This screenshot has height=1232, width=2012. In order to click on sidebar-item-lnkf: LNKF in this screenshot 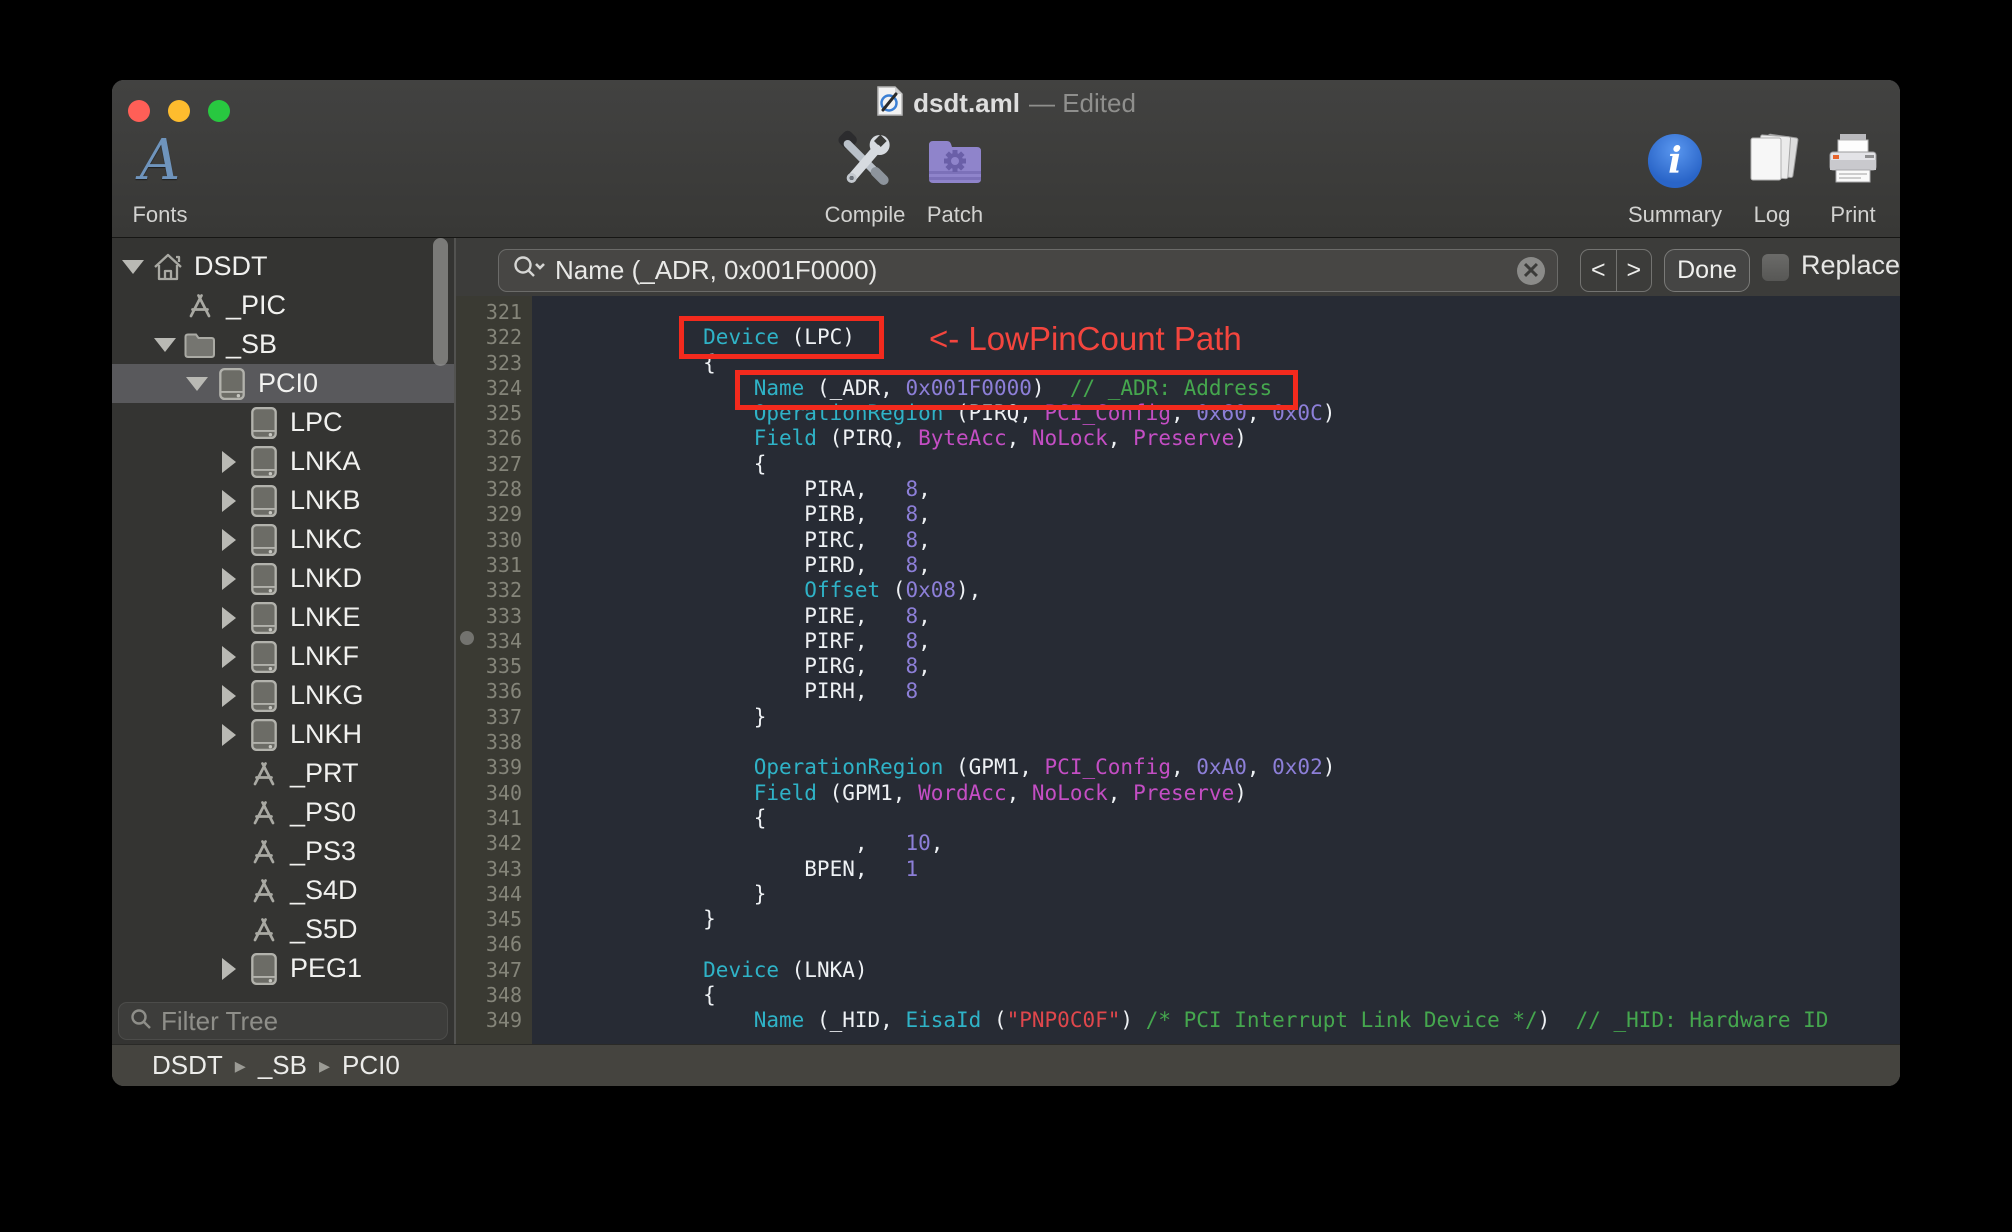, I will do `click(283, 656)`.